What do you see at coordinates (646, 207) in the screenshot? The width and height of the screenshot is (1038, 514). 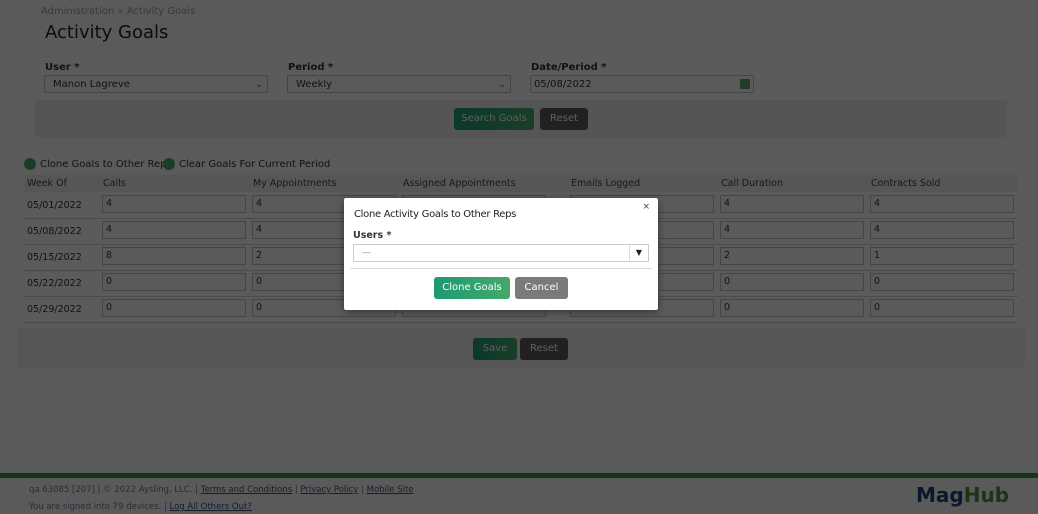 I see `close-icon: ×` at bounding box center [646, 207].